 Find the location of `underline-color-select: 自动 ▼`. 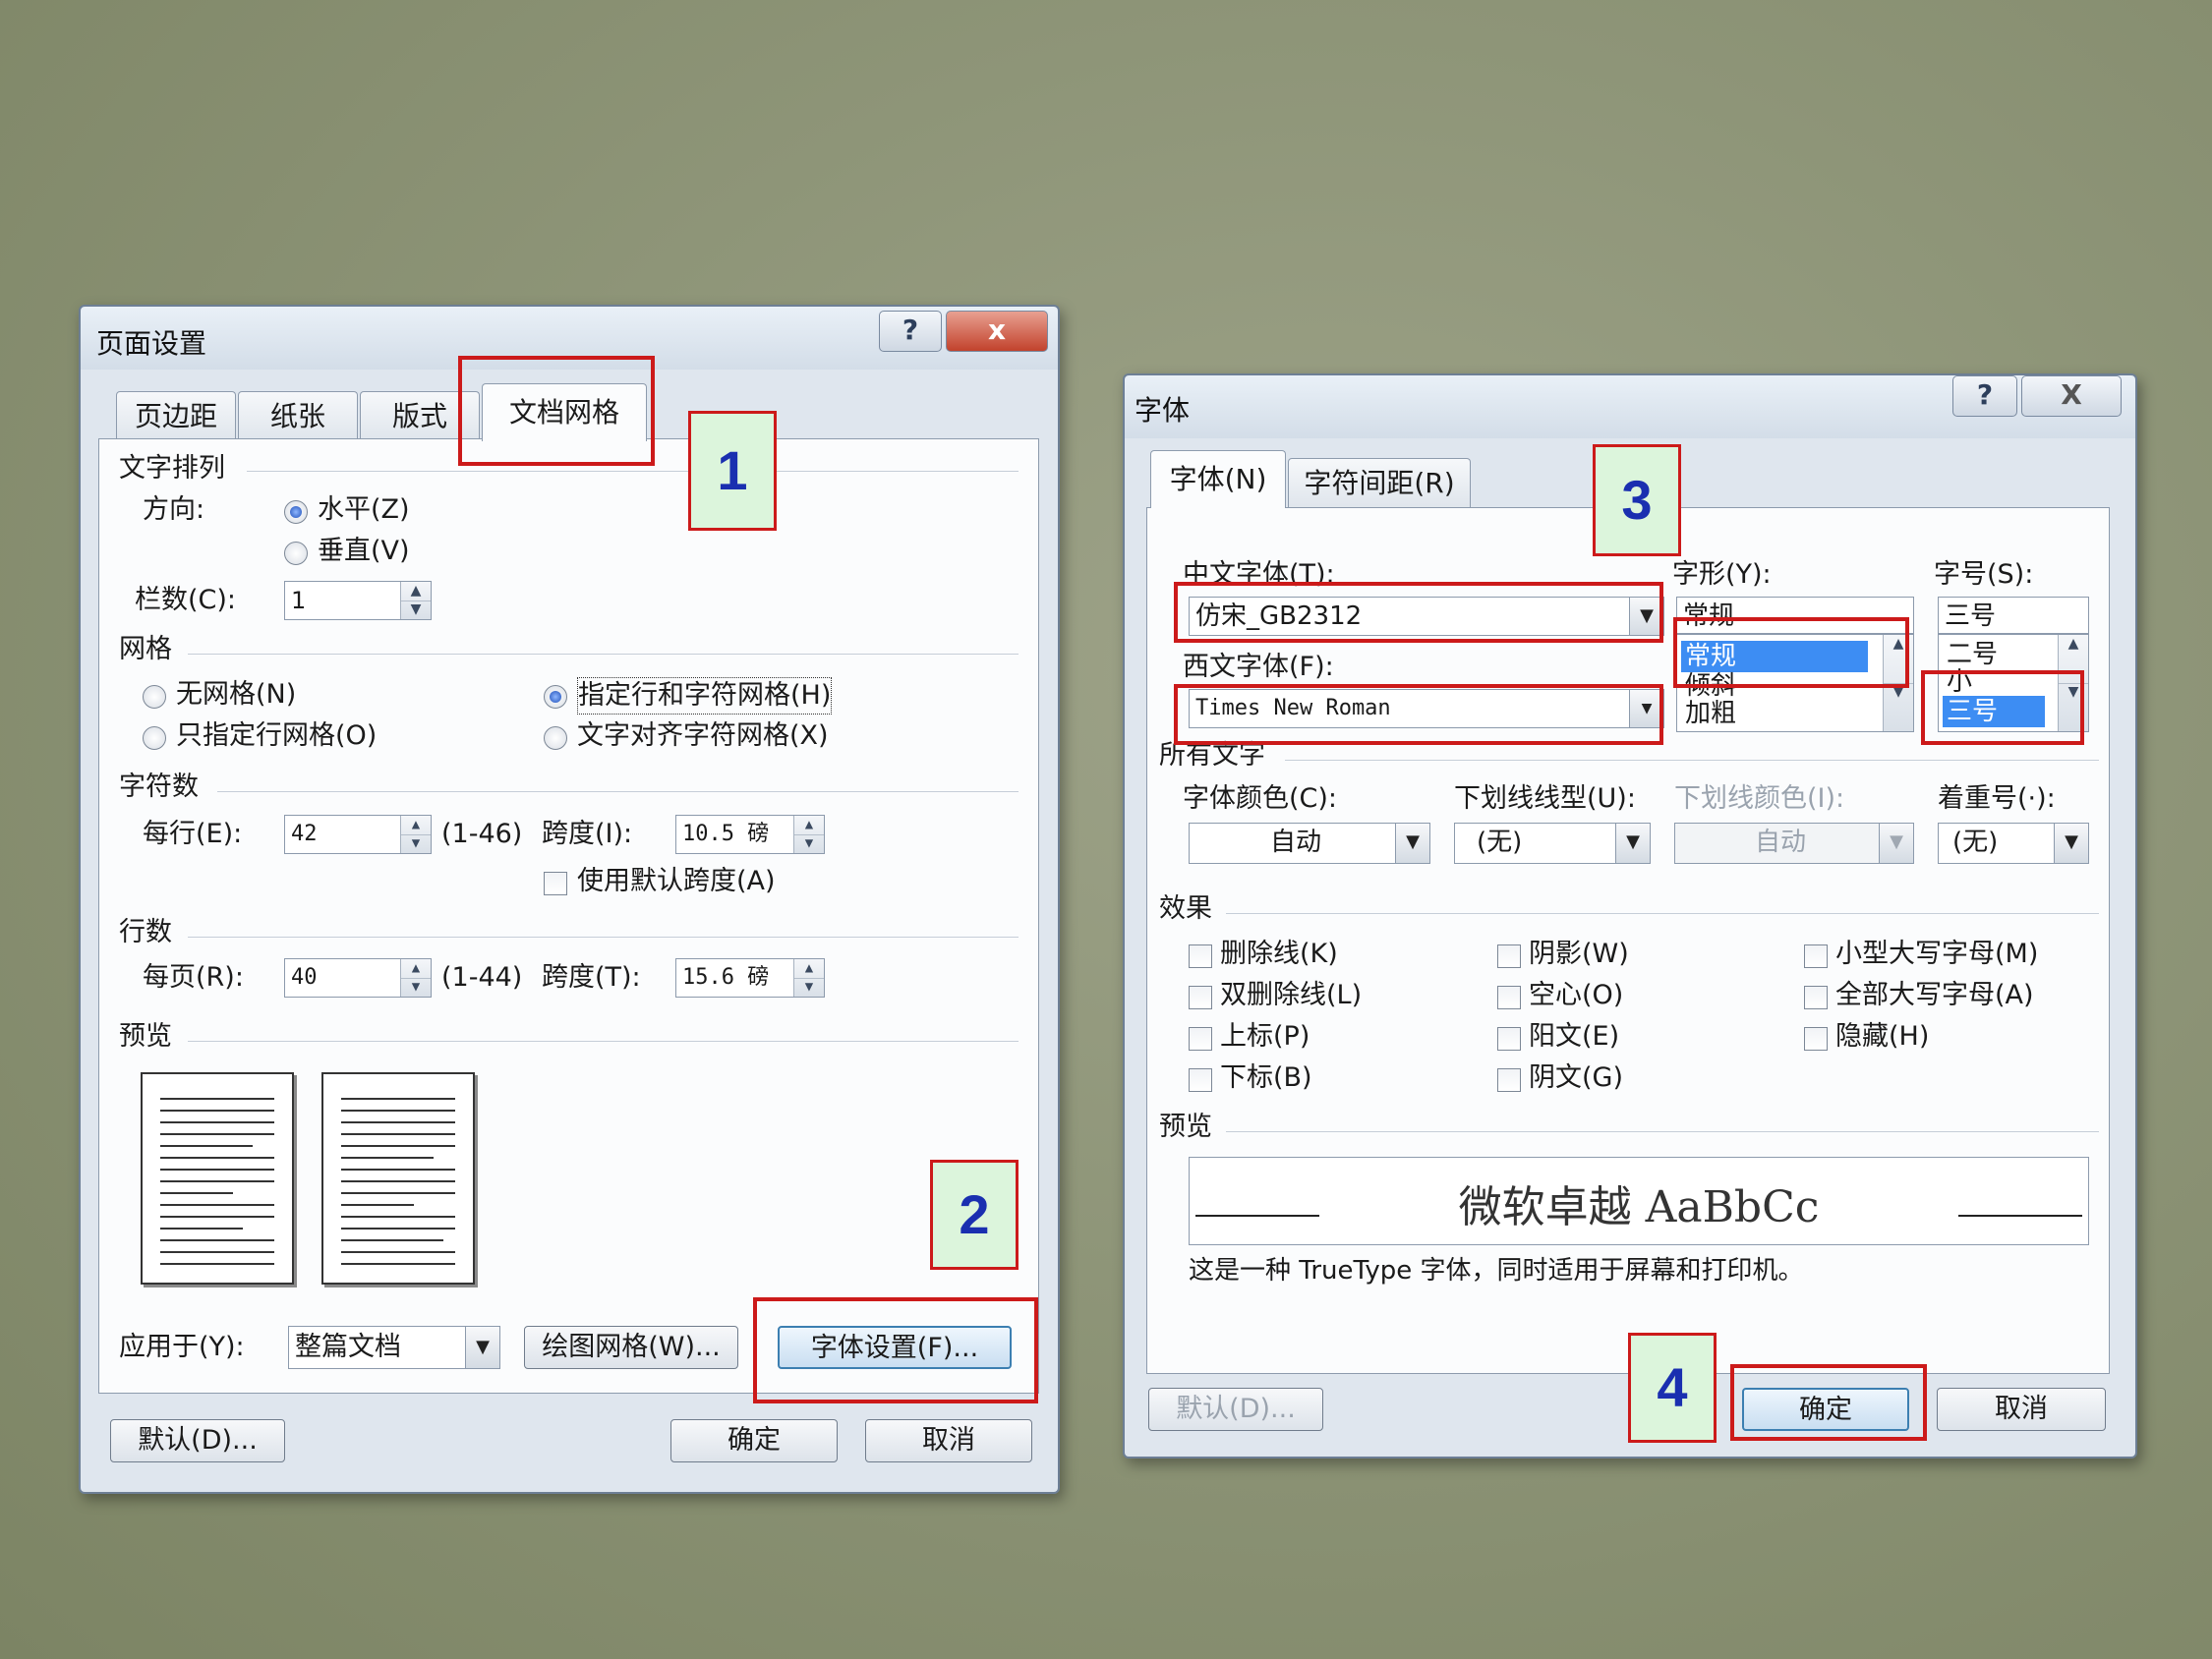

underline-color-select: 自动 ▼ is located at coordinates (1794, 844).